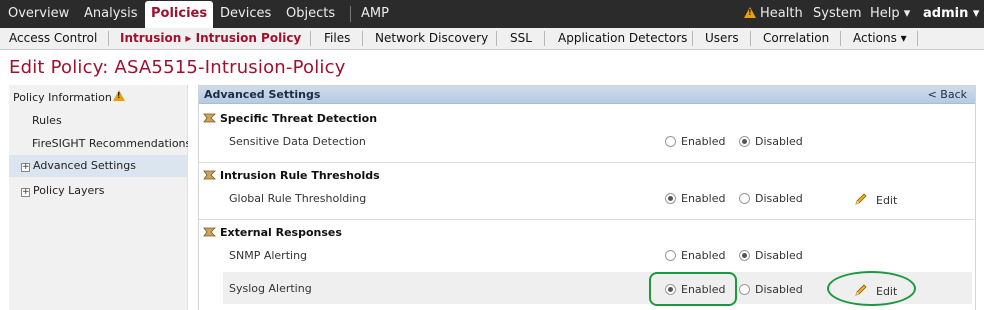 The image size is (984, 310). I want to click on row-label-sensitive-data-detection: Sensitive Data Detection, so click(297, 141).